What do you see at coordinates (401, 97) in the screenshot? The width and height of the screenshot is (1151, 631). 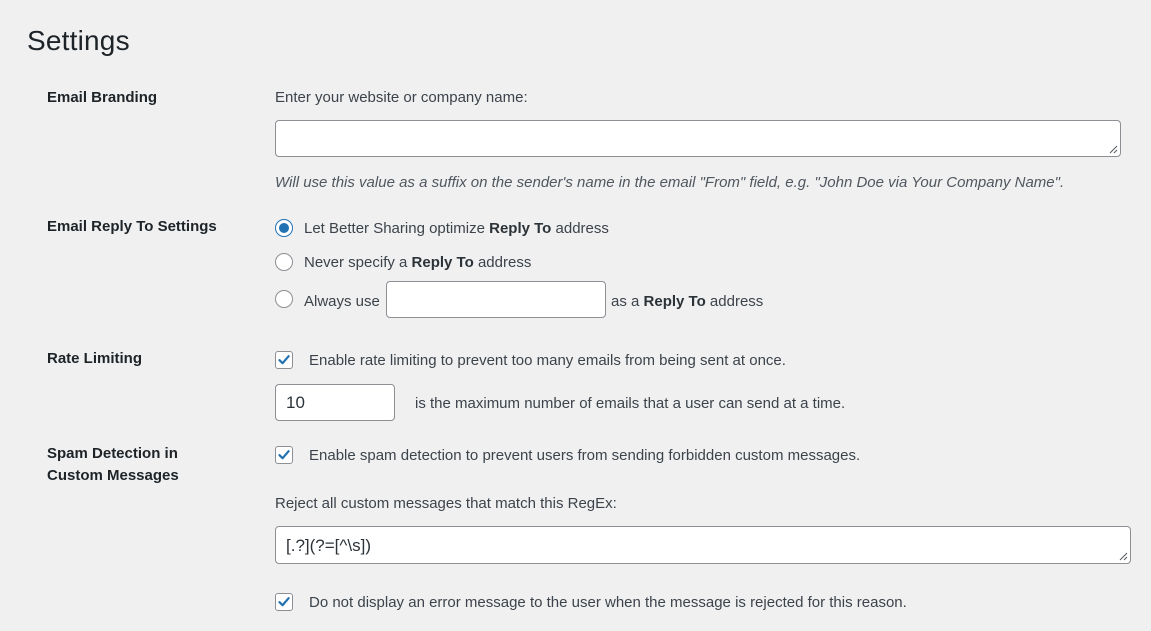 I see `company-name-prompt: Enter your website or company name:` at bounding box center [401, 97].